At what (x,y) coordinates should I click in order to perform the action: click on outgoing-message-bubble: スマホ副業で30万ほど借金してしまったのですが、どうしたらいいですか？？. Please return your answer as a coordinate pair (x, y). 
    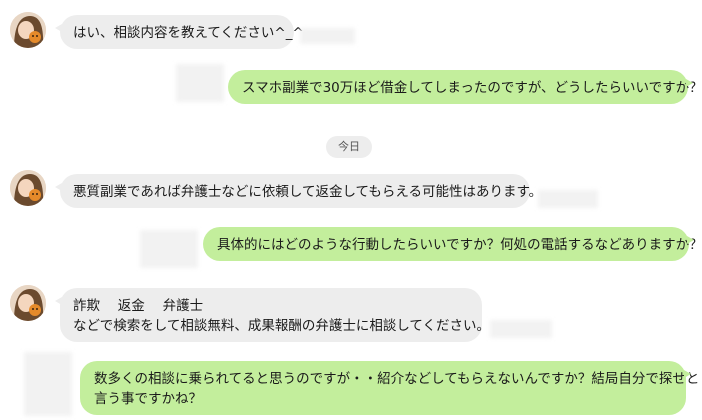
    Looking at the image, I should click on (465, 87).